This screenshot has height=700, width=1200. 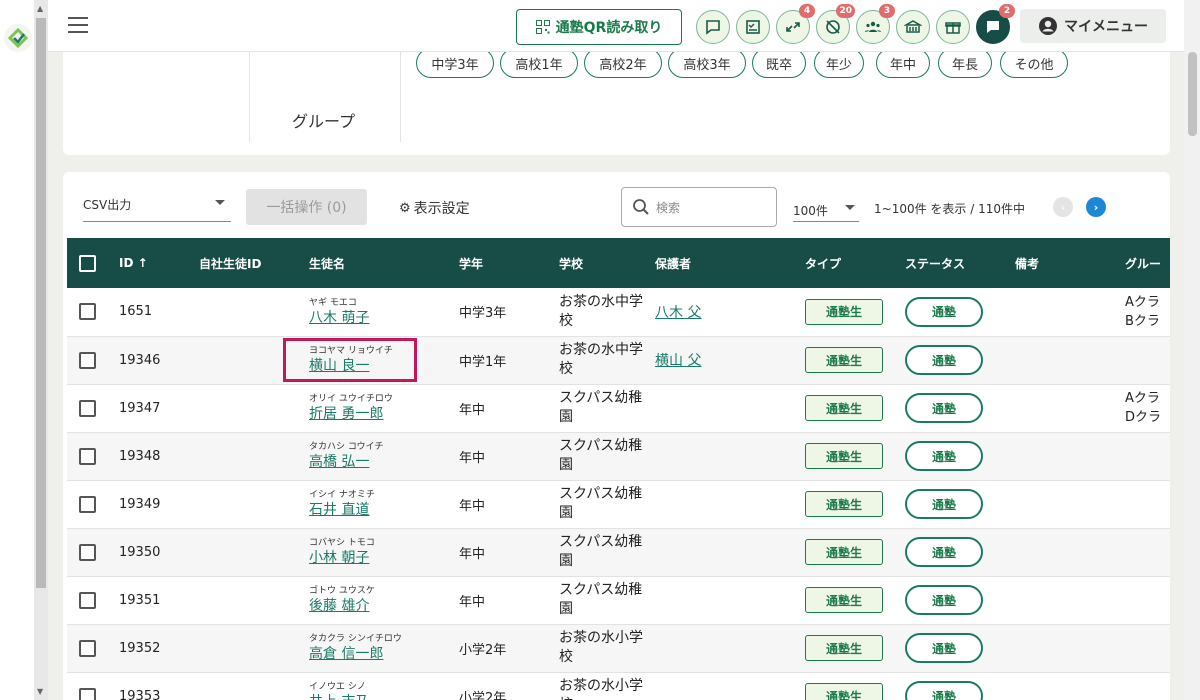 I want to click on table-row: 19350 コバヤシ トモコ 小林 朝子 年中 スクパス幼稚園 通塾生 通塾, so click(x=618, y=552).